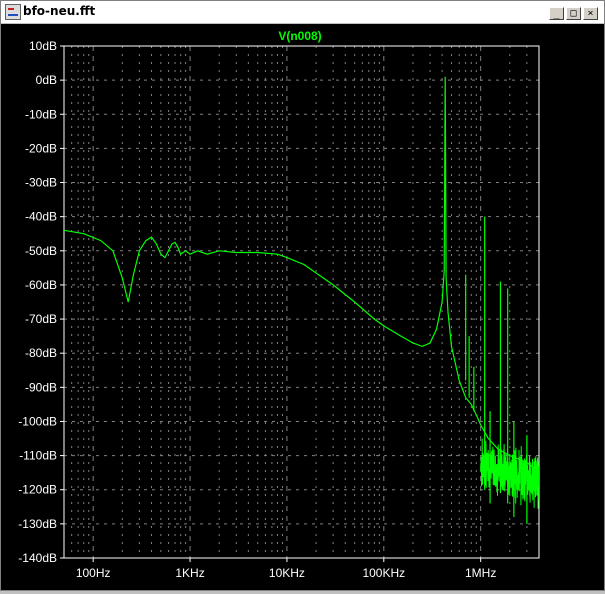  I want to click on y-tick-label: -100dB, so click(37, 421).